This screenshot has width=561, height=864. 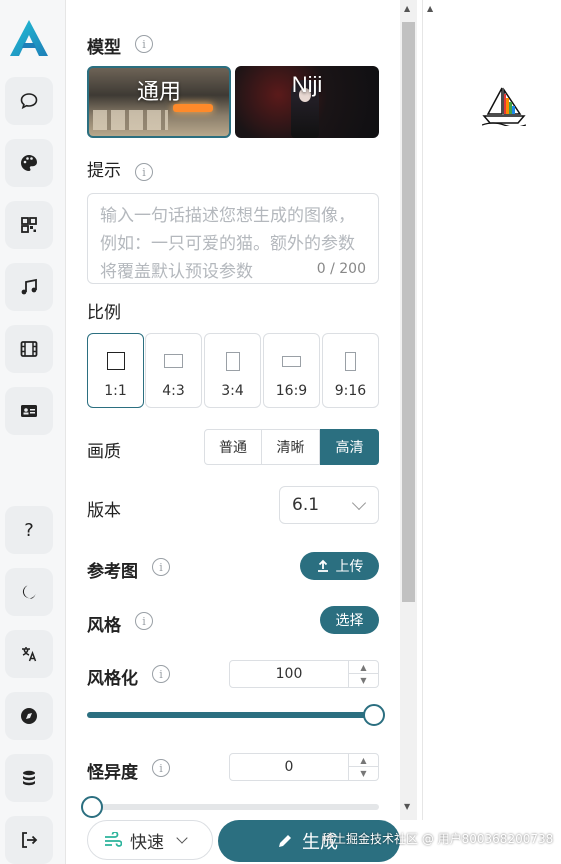 I want to click on palette-button, so click(x=29, y=163).